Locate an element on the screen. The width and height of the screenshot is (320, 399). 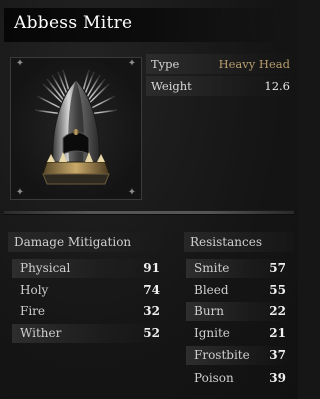
row-value: 32 is located at coordinates (151, 311).